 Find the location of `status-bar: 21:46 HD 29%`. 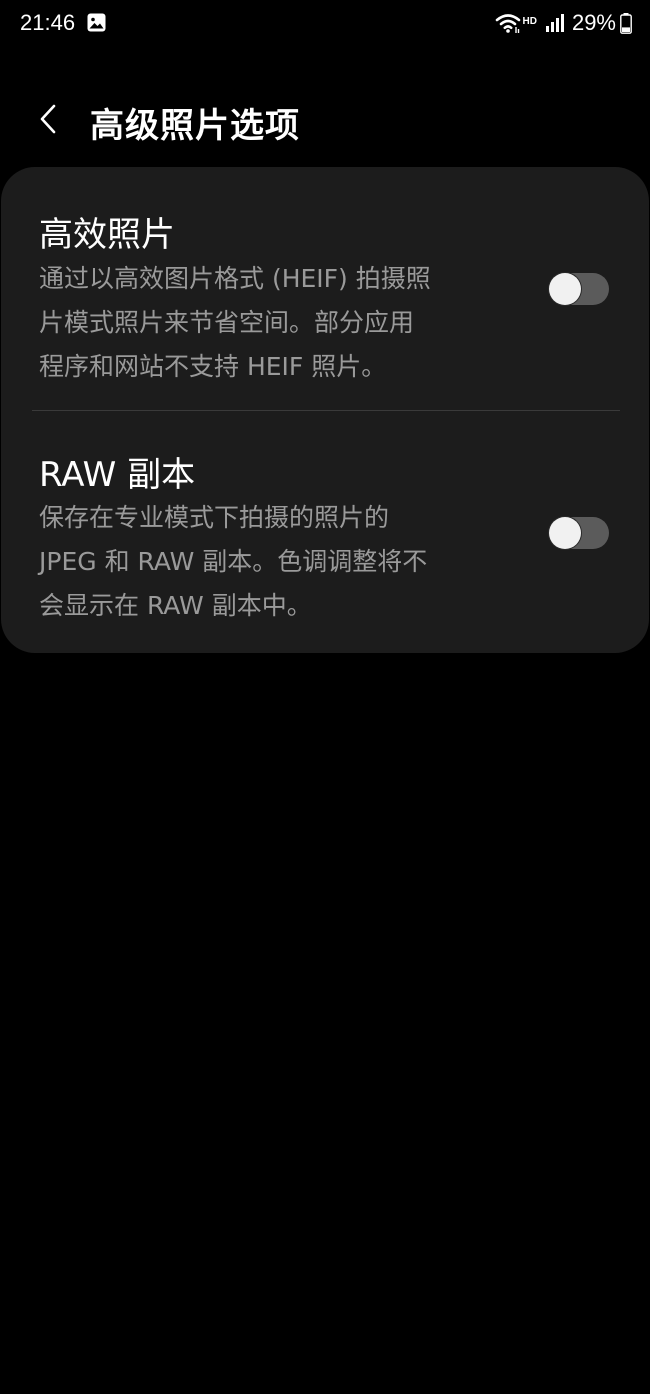

status-bar: 21:46 HD 29% is located at coordinates (325, 24).